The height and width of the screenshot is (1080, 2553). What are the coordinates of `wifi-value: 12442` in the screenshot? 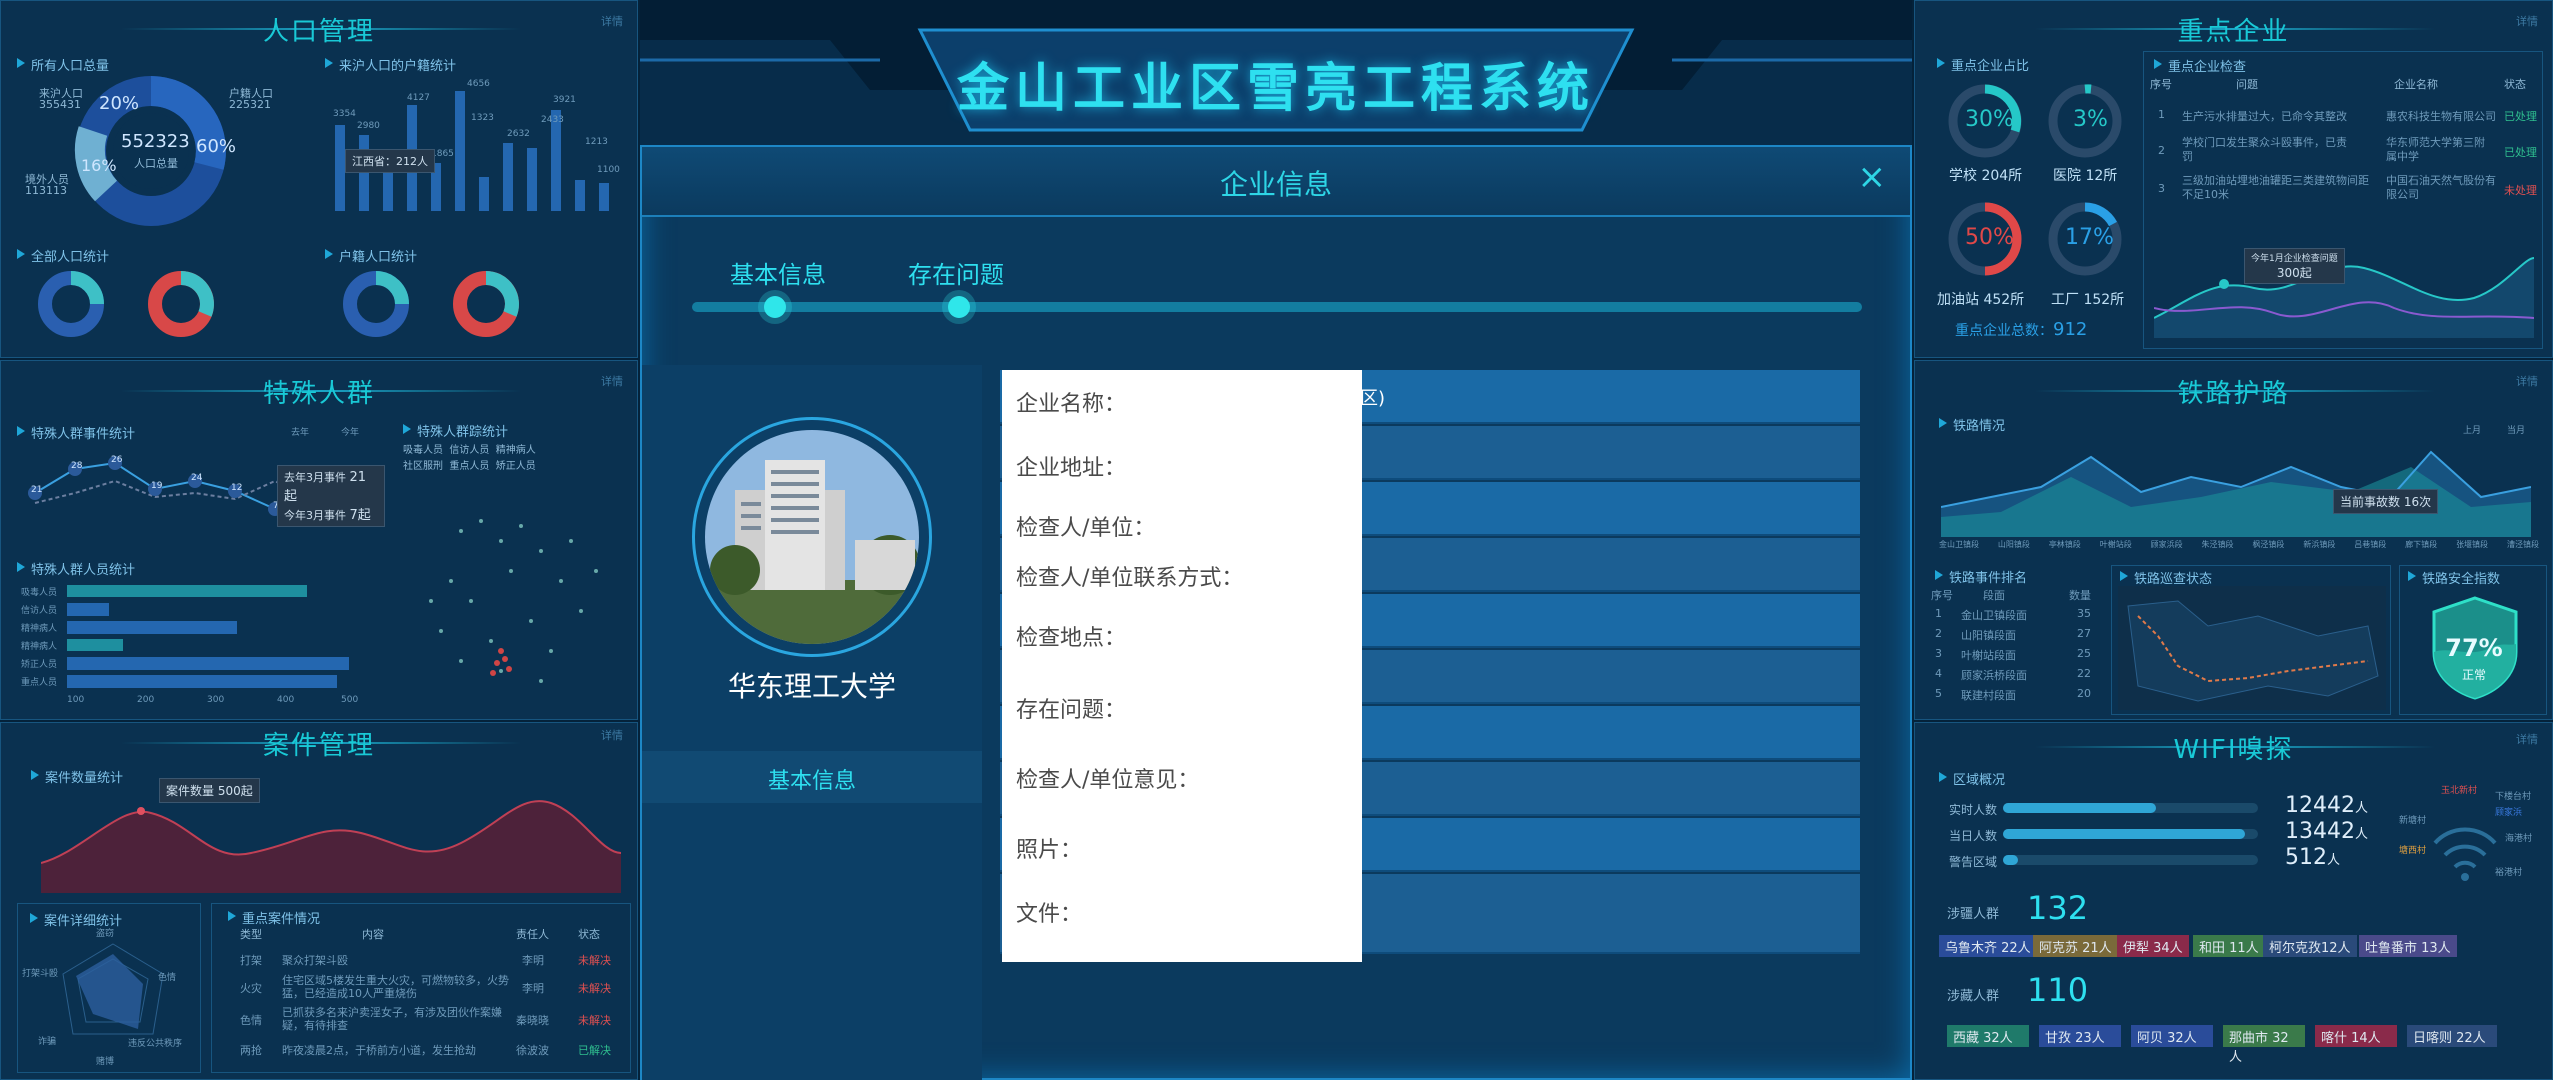 It's located at (2320, 805).